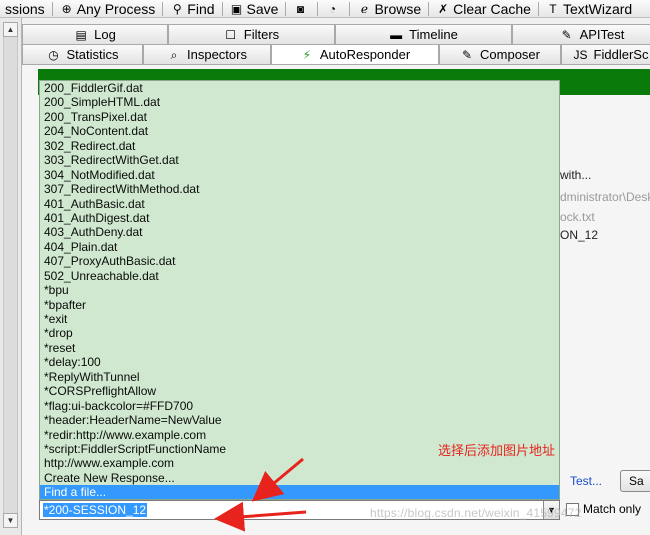 The image size is (650, 535). What do you see at coordinates (299, 319) in the screenshot?
I see `dropdown-option: *exit` at bounding box center [299, 319].